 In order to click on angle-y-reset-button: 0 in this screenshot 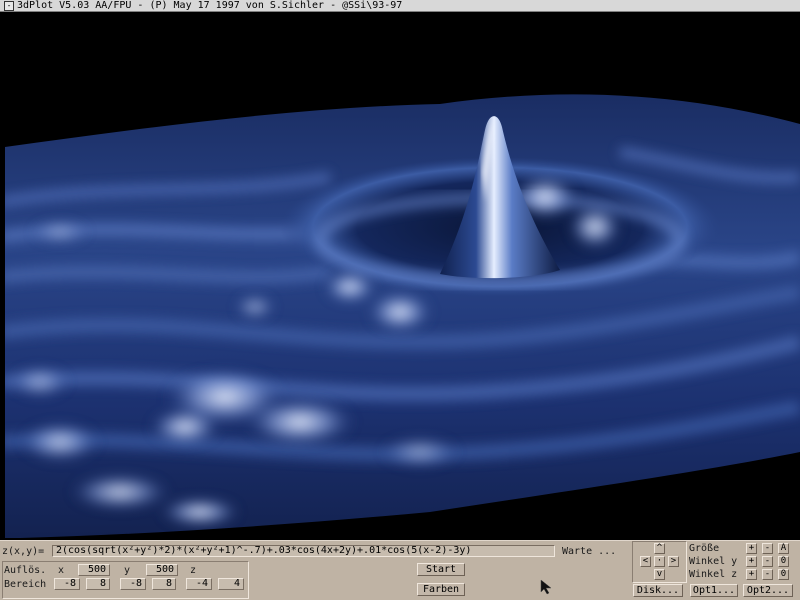, I will do `click(783, 561)`.